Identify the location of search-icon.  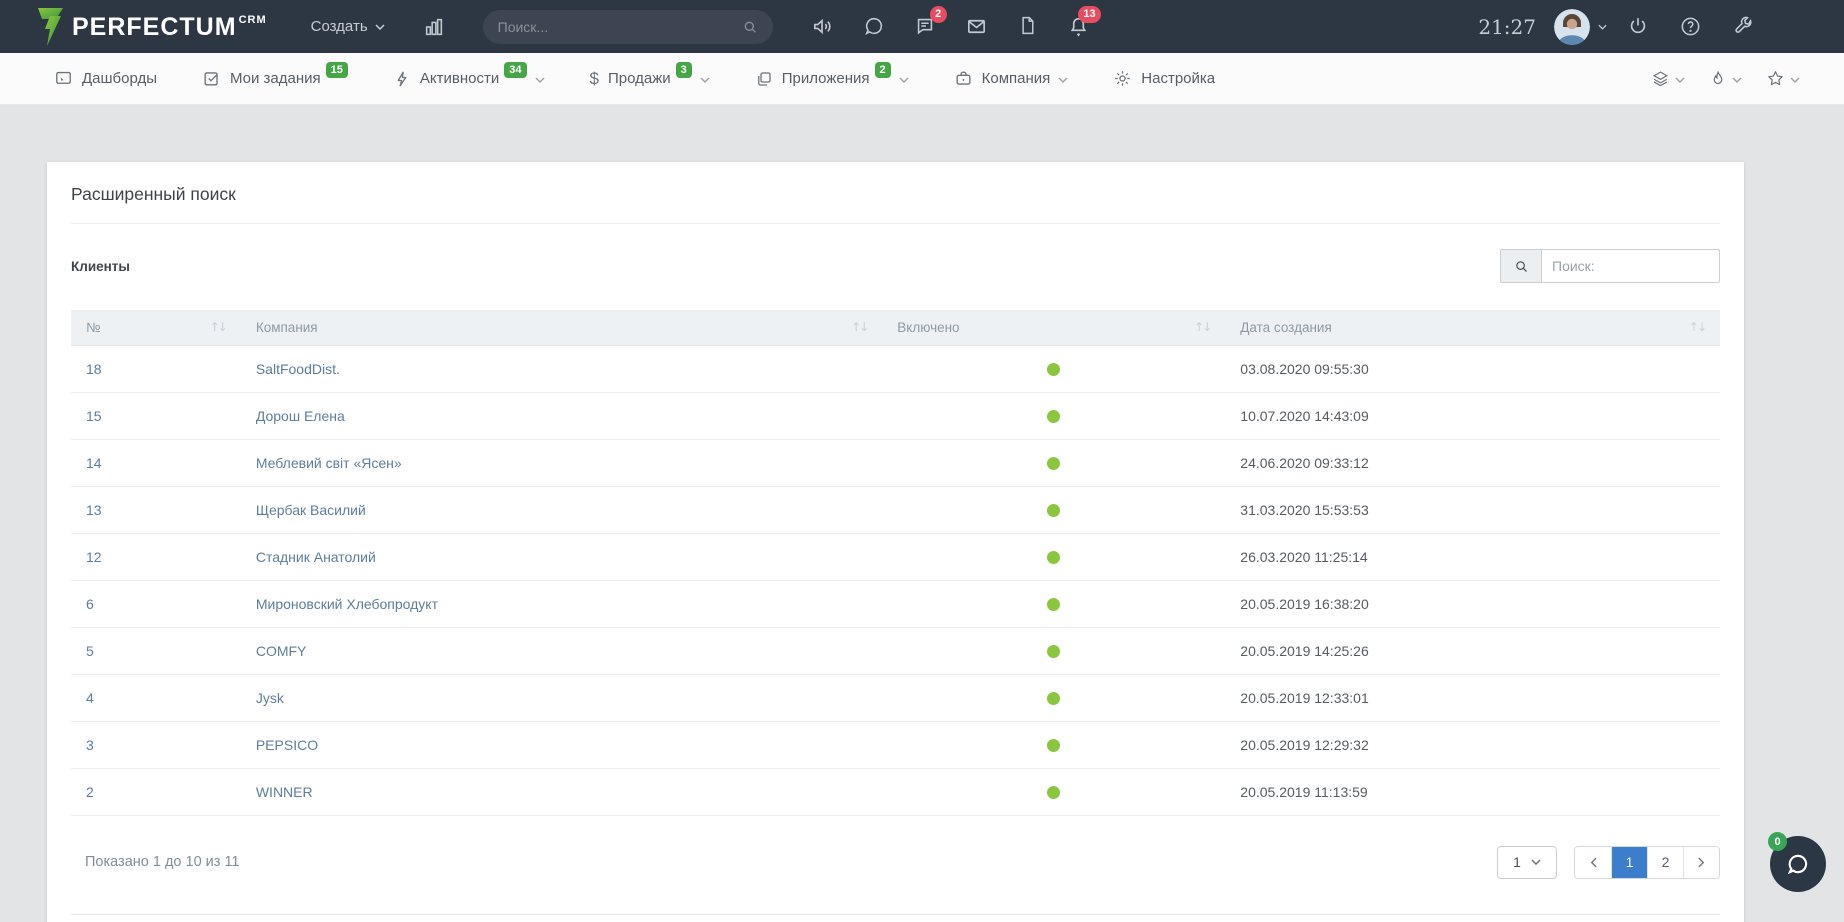
(750, 27).